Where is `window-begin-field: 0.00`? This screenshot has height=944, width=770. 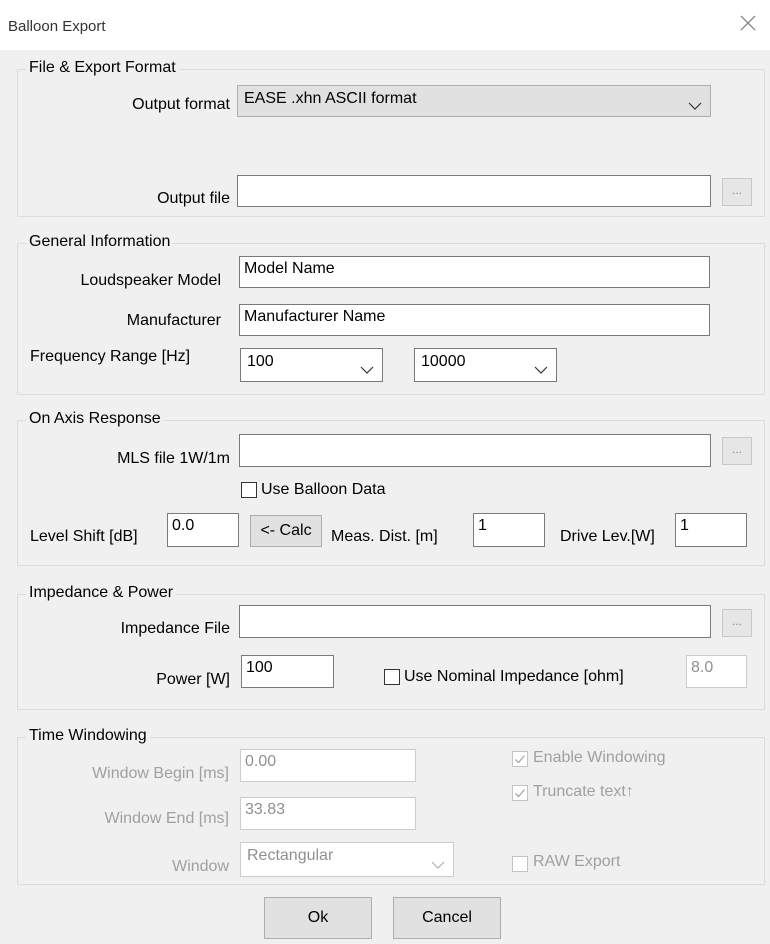
window-begin-field: 0.00 is located at coordinates (328, 765).